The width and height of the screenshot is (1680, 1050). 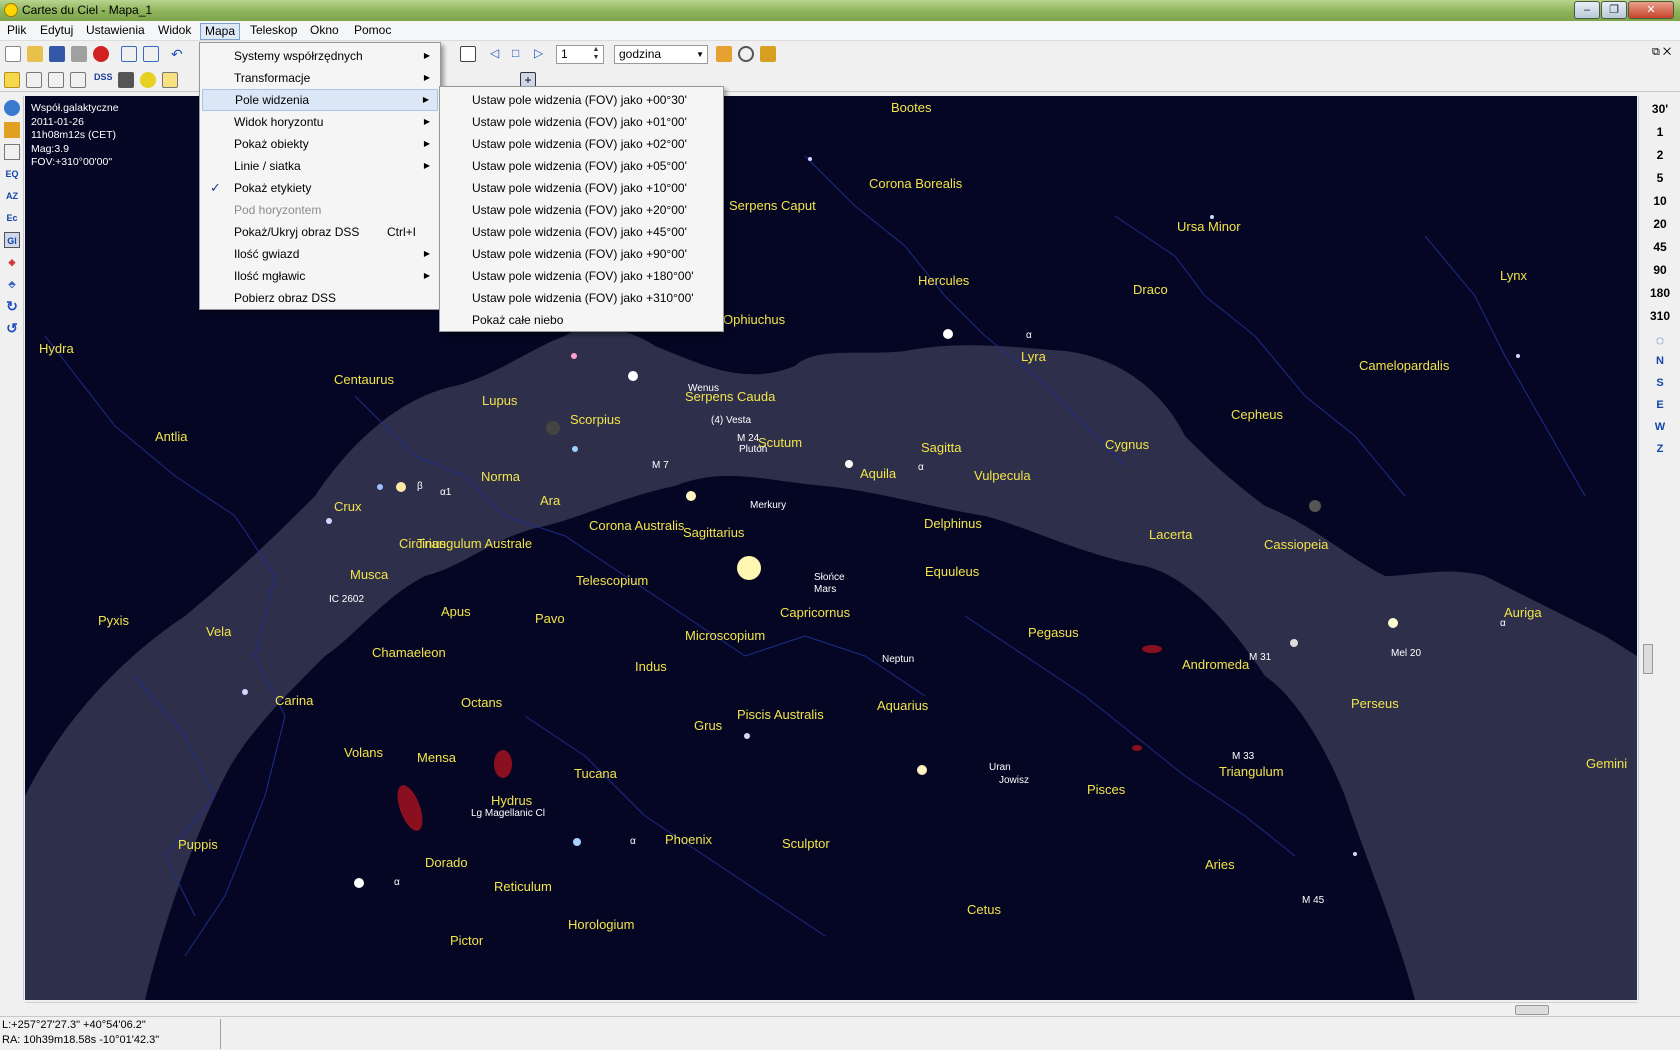 What do you see at coordinates (1659, 361) in the screenshot?
I see `north-button: N` at bounding box center [1659, 361].